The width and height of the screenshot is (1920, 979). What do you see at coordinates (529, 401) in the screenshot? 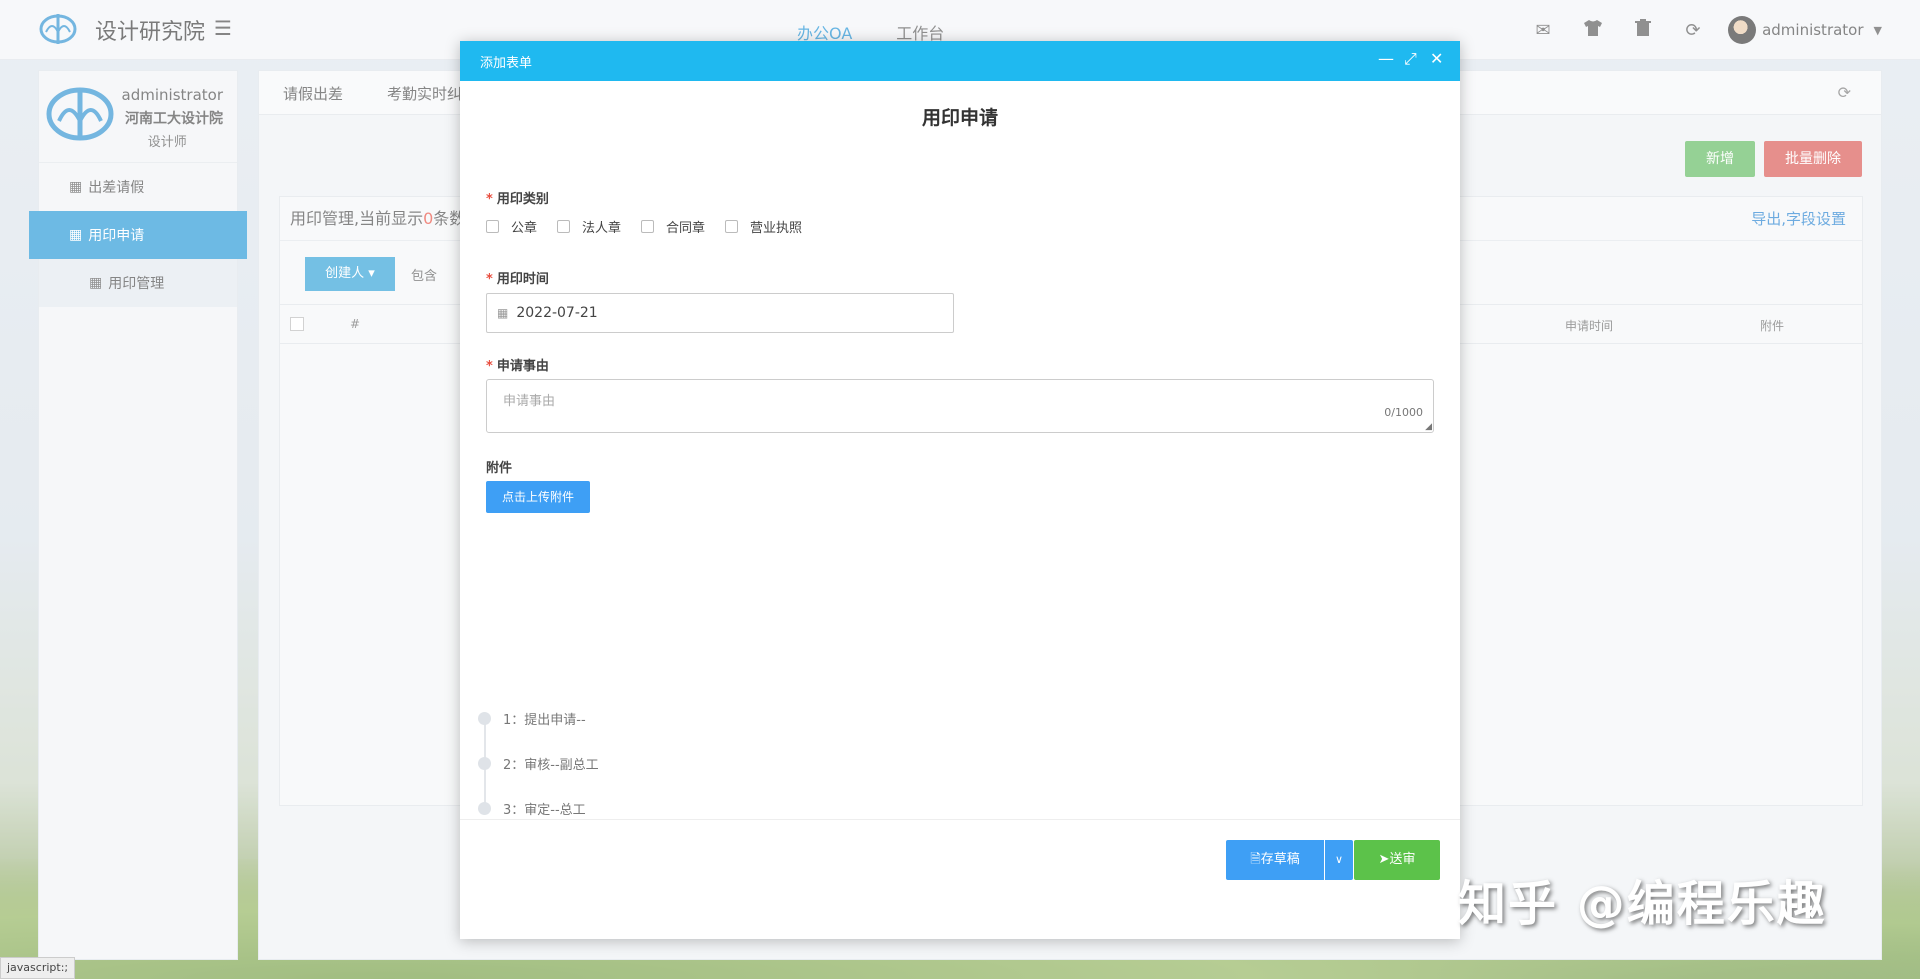
I see `reason-placeholder: 申请事由` at bounding box center [529, 401].